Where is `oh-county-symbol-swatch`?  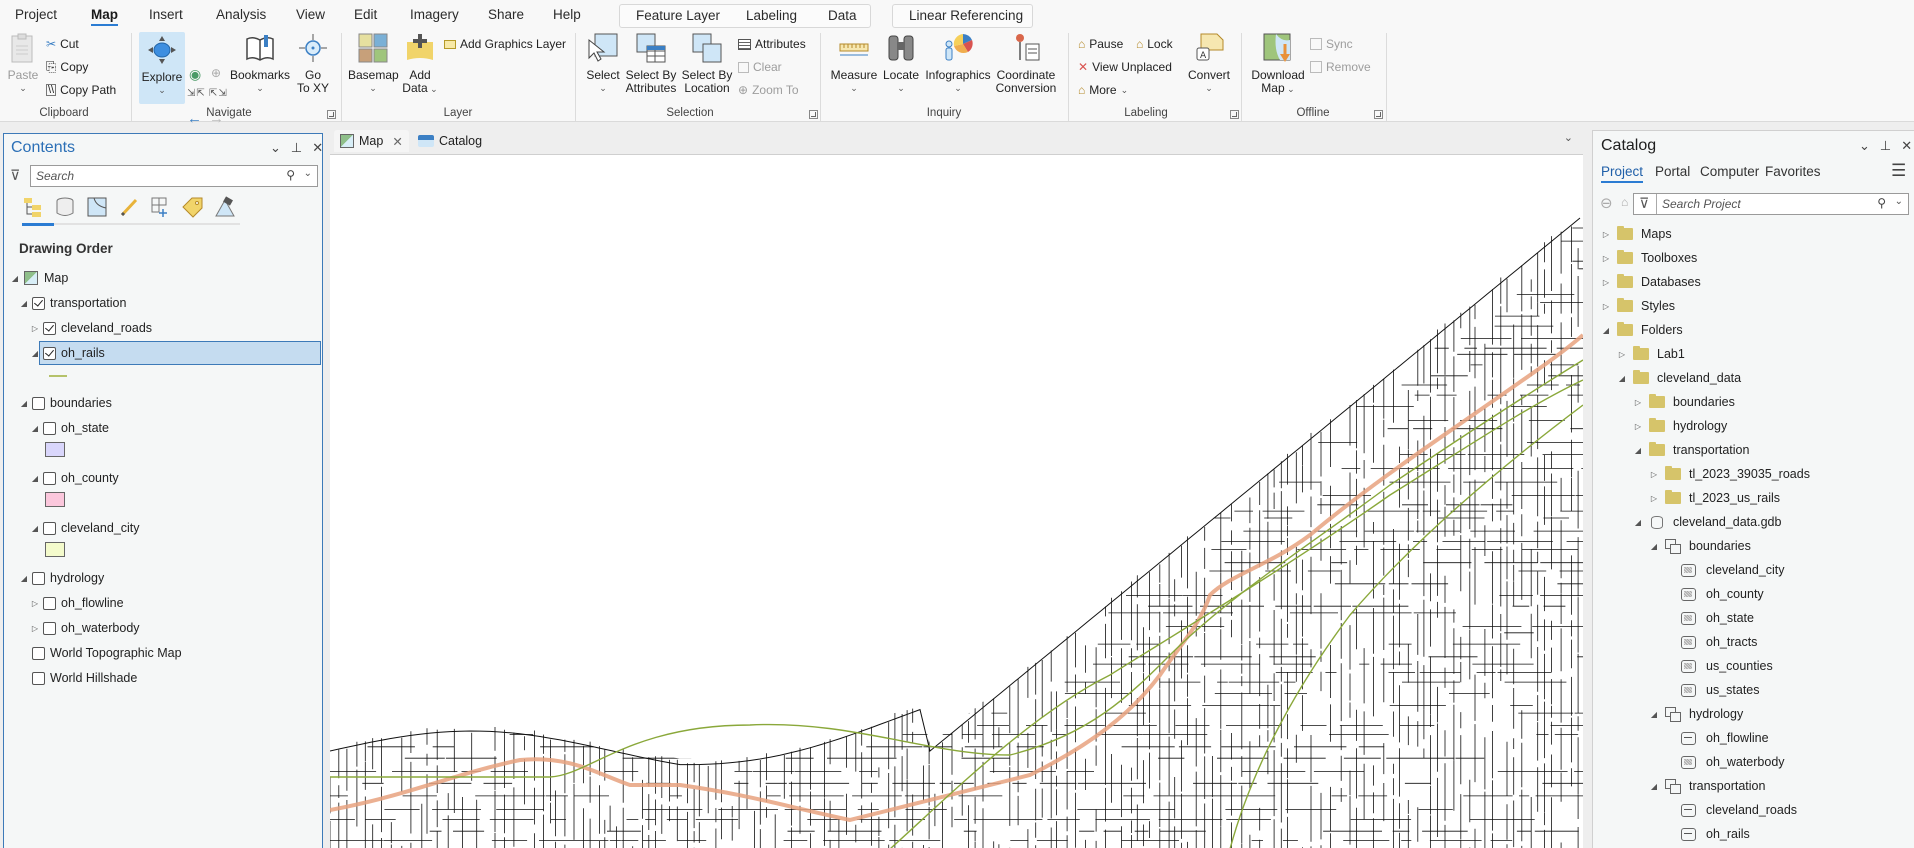
oh-county-symbol-swatch is located at coordinates (55, 499).